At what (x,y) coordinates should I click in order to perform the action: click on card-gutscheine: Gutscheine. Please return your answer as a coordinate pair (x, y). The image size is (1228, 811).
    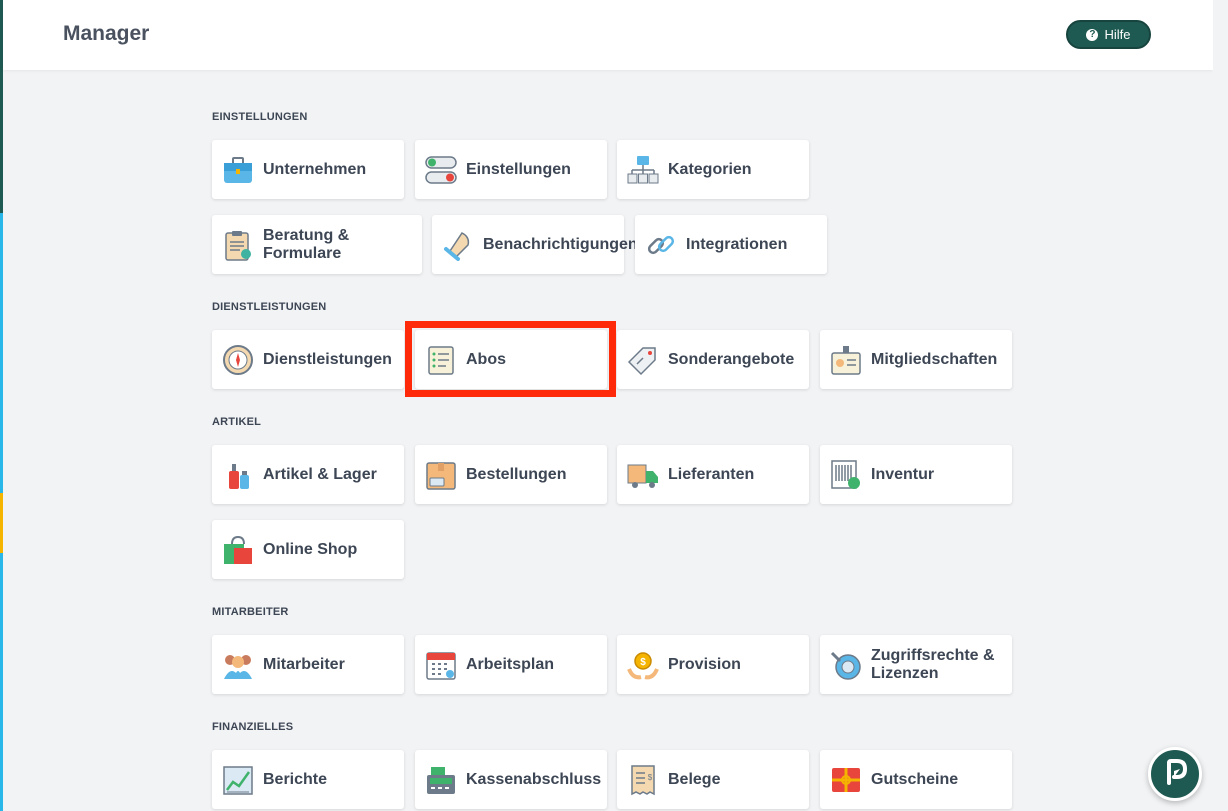
    Looking at the image, I should click on (916, 779).